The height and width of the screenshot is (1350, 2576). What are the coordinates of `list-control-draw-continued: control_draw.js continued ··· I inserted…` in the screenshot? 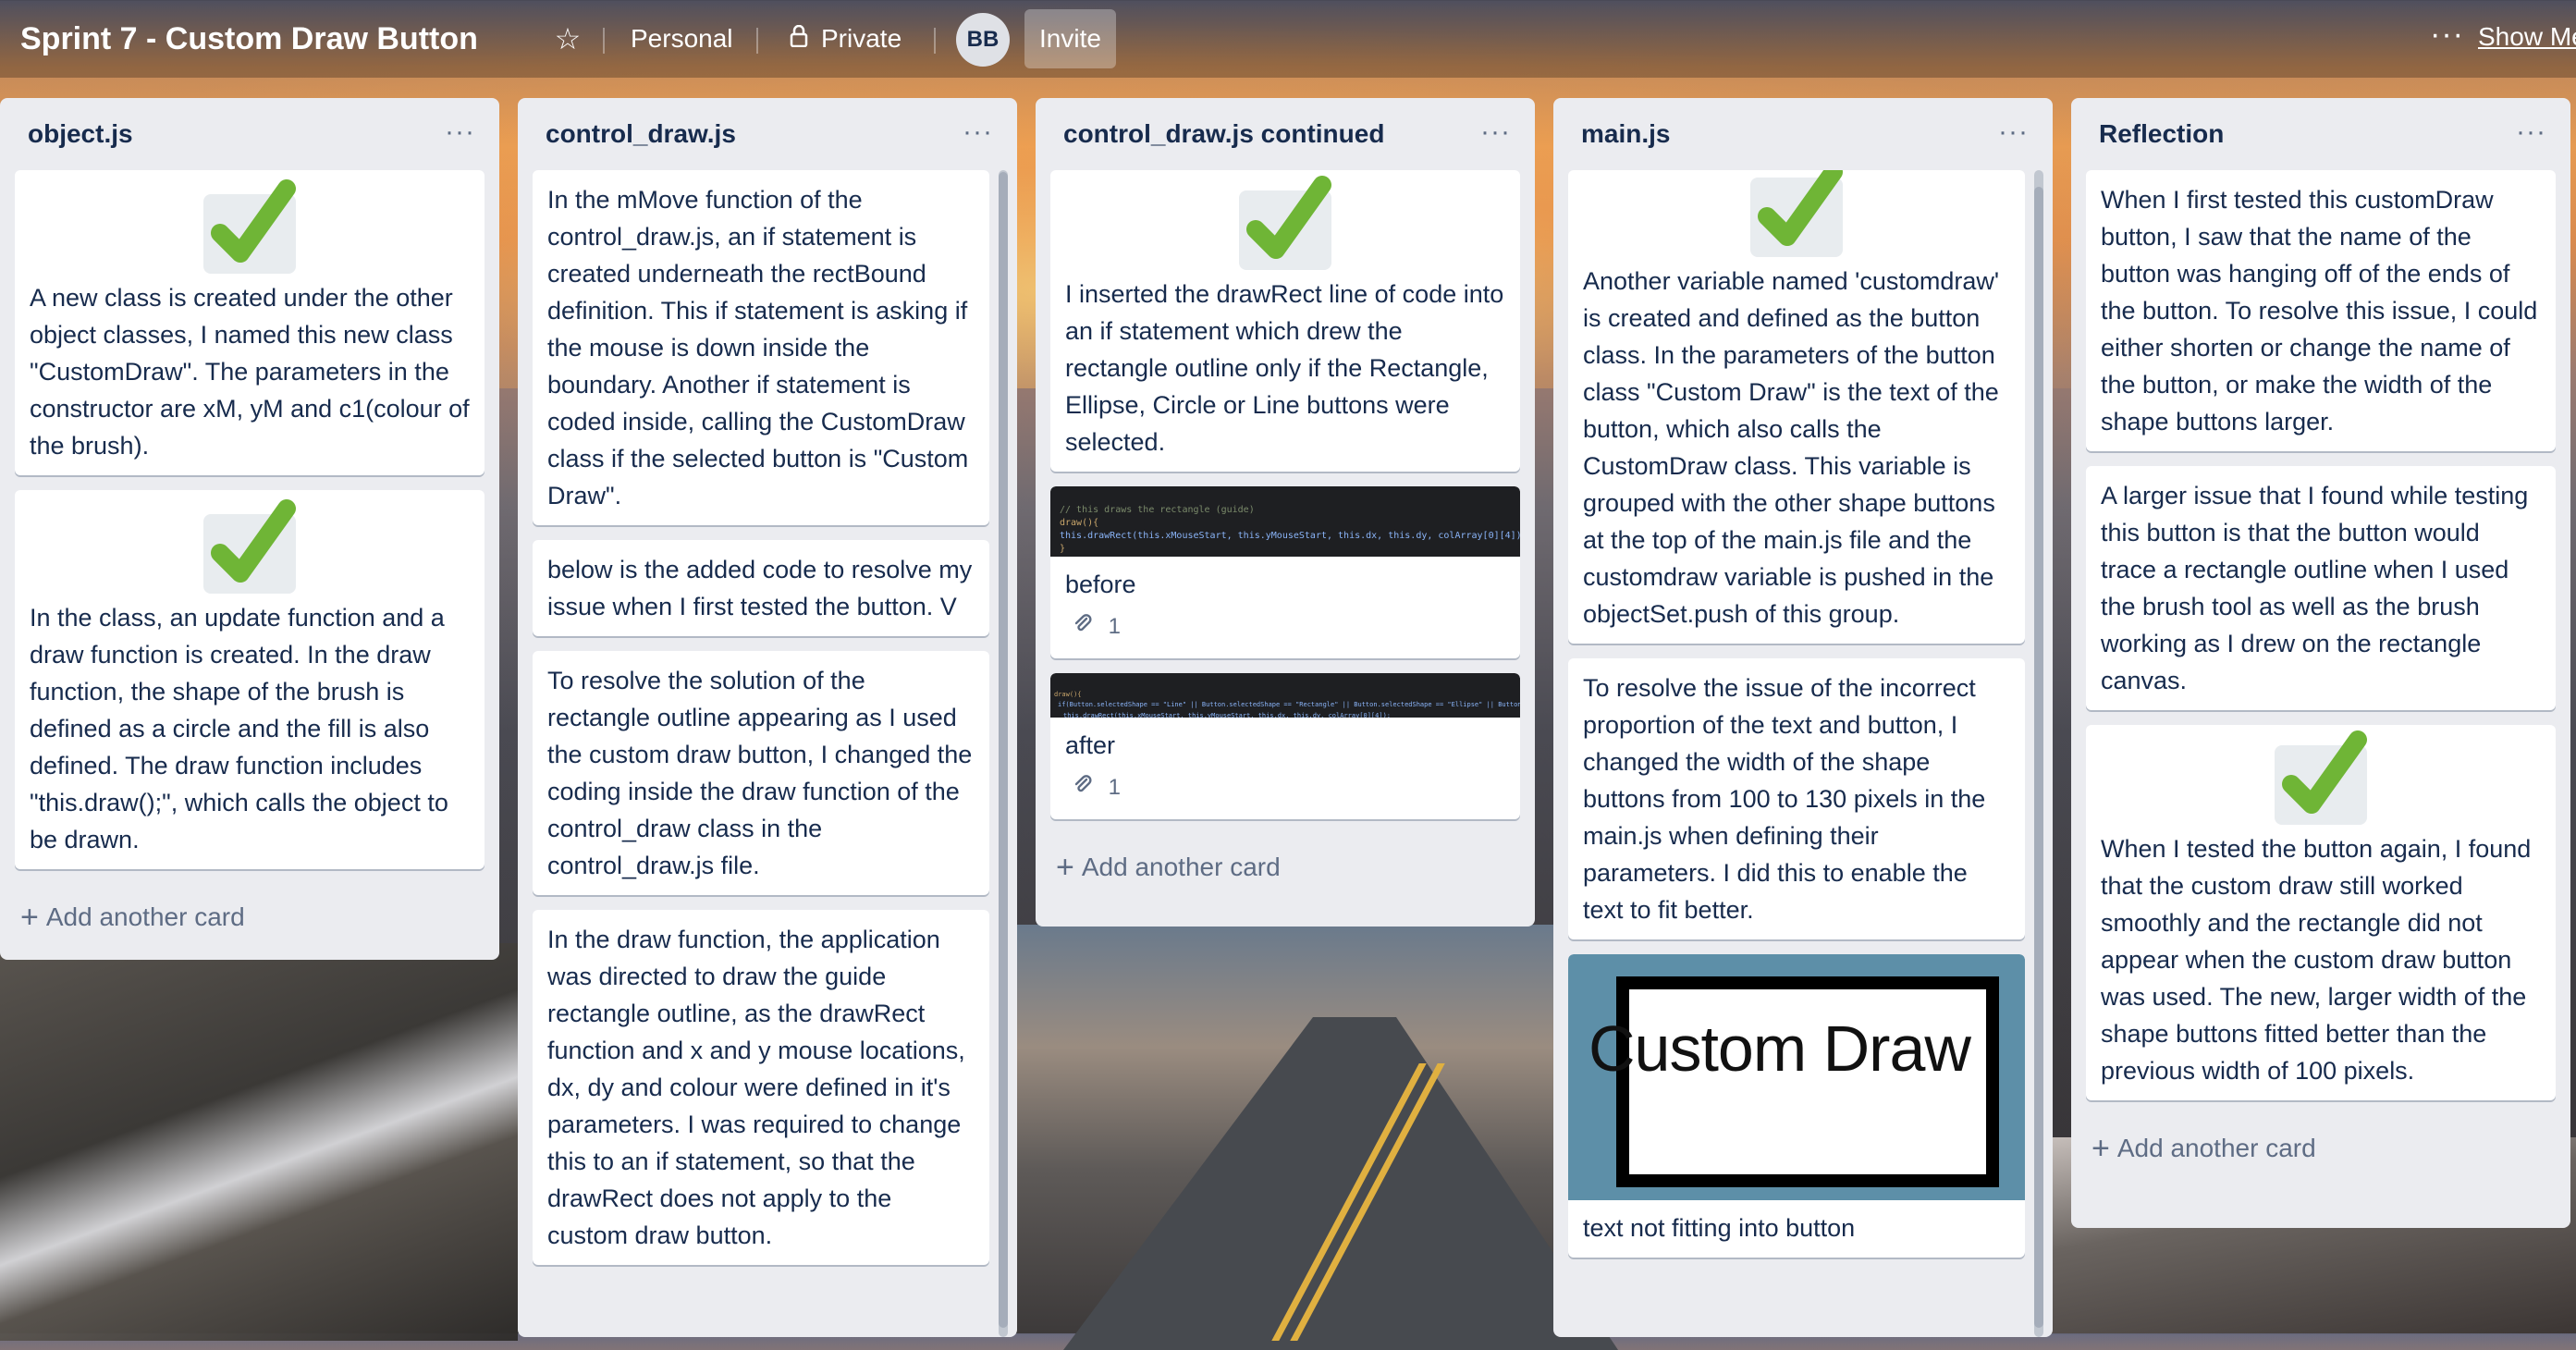 It's located at (1285, 512).